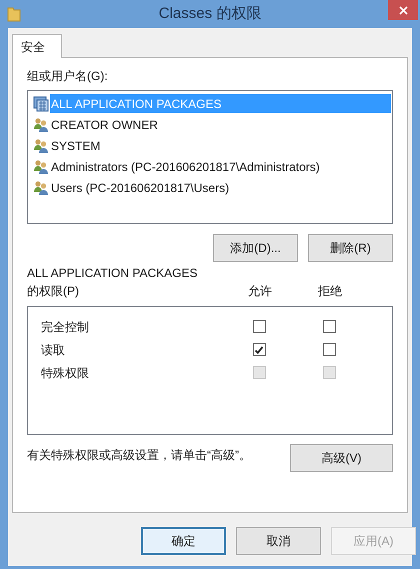  What do you see at coordinates (260, 291) in the screenshot?
I see `column-header: 允许` at bounding box center [260, 291].